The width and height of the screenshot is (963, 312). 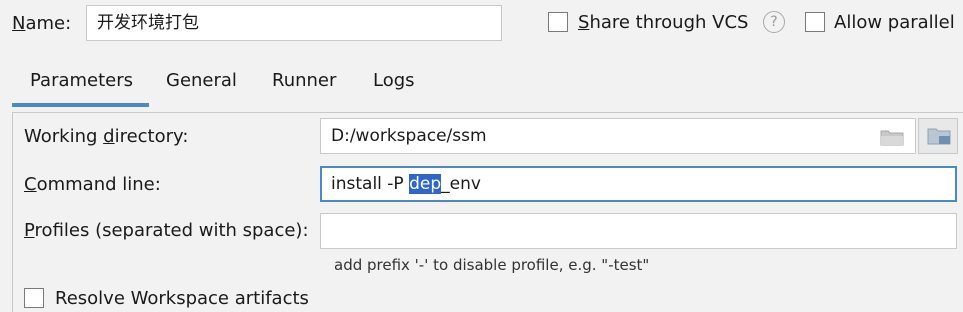 What do you see at coordinates (92, 184) in the screenshot?
I see `command-line-label: Command line:` at bounding box center [92, 184].